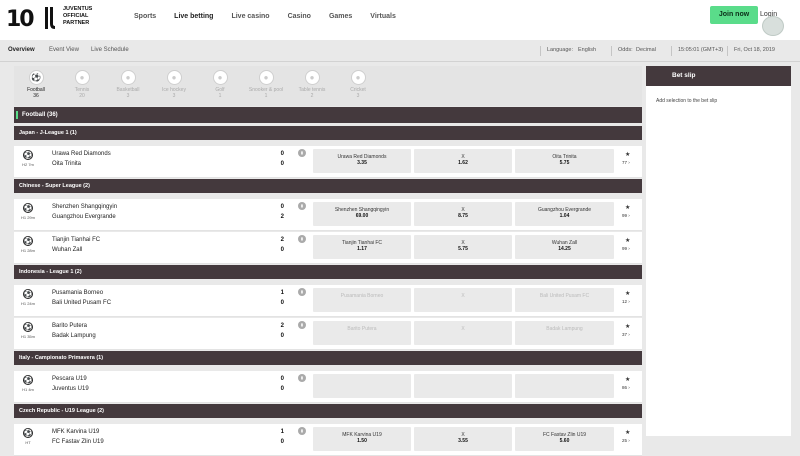 The image size is (800, 456). What do you see at coordinates (328, 272) in the screenshot?
I see `league-header: Indonesia - League 1 (2)` at bounding box center [328, 272].